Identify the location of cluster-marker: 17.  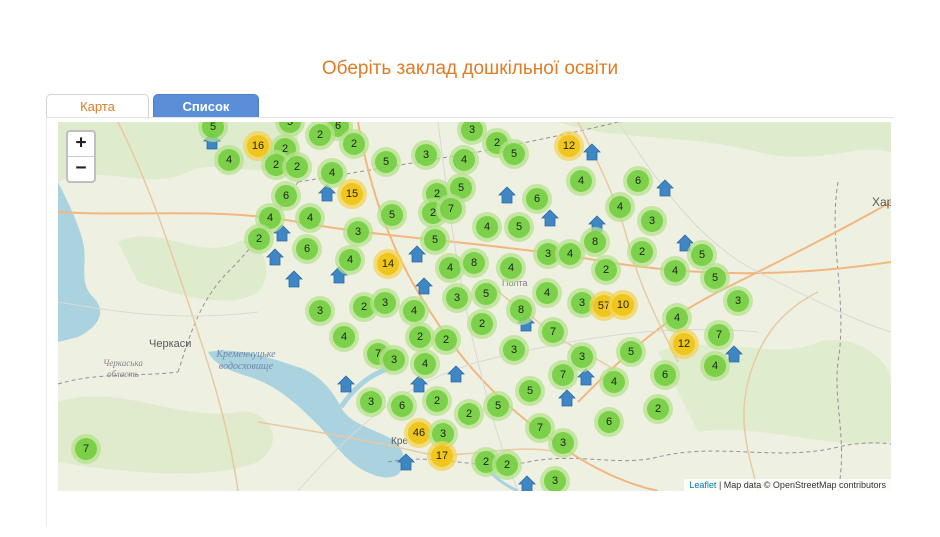
(442, 456).